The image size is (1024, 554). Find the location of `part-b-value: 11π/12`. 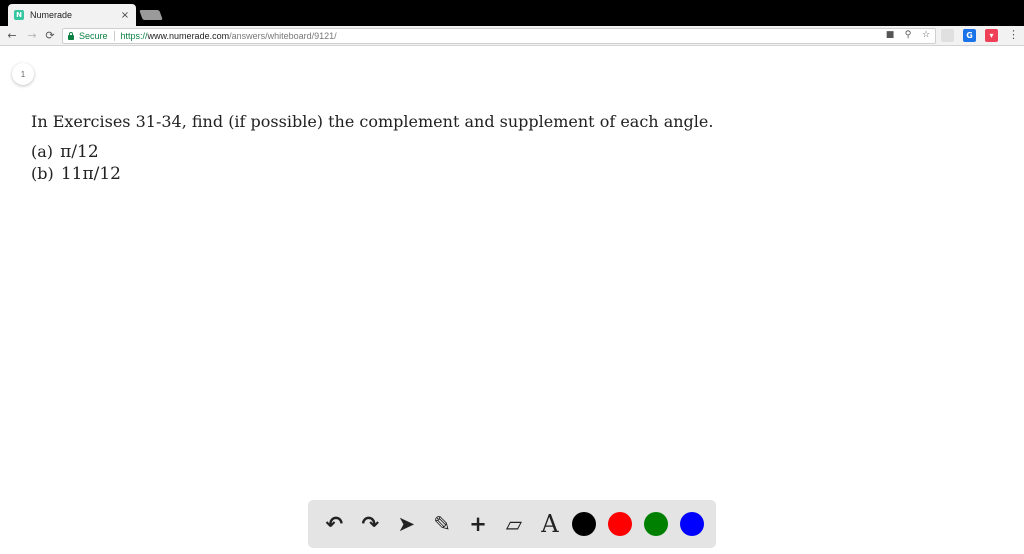

part-b-value: 11π/12 is located at coordinates (90, 174).